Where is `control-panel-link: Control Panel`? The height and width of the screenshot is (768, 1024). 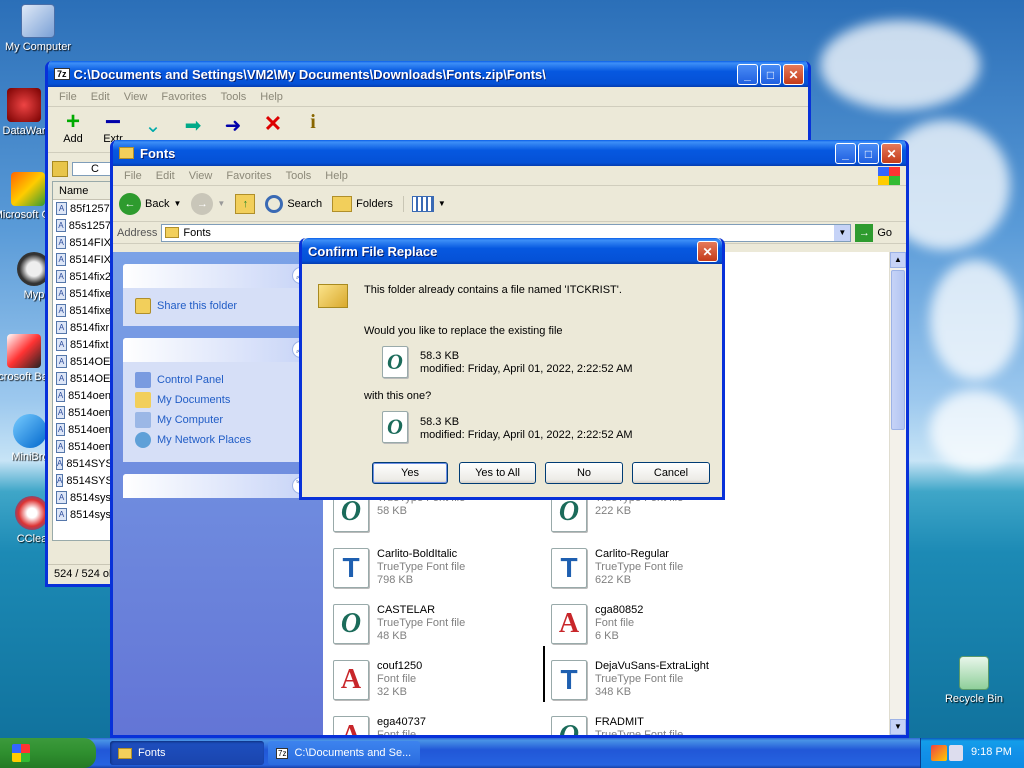
control-panel-link: Control Panel is located at coordinates (218, 380).